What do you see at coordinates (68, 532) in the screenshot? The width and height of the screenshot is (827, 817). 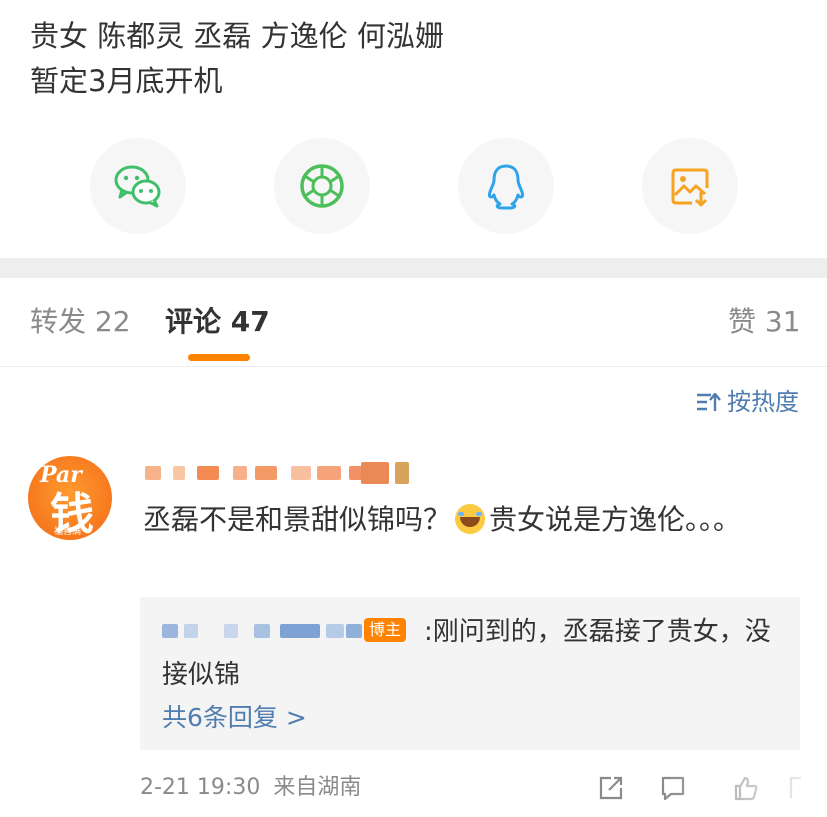 I see `avatar-text-sub: 福喜满` at bounding box center [68, 532].